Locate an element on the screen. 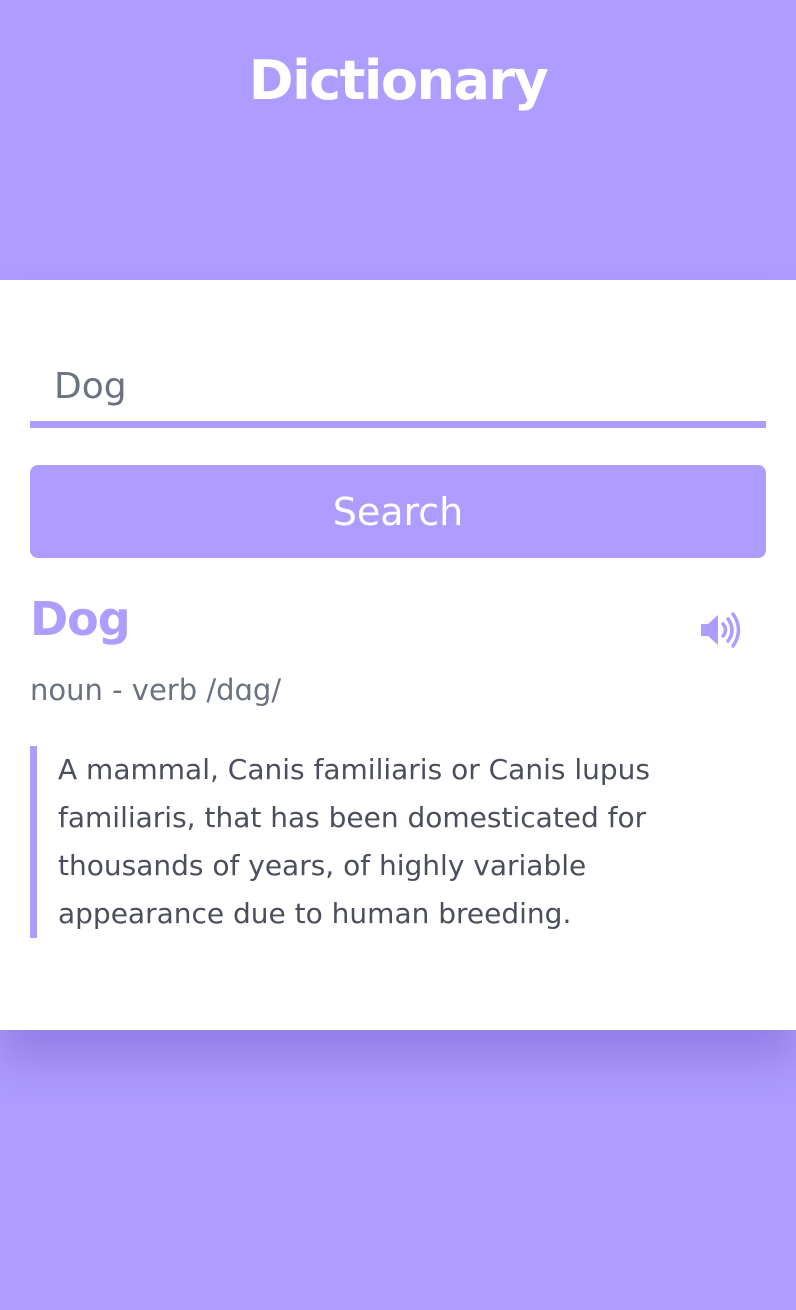 The height and width of the screenshot is (1310, 796). word-meta: noun - verb /dɑg/ is located at coordinates (155, 690).